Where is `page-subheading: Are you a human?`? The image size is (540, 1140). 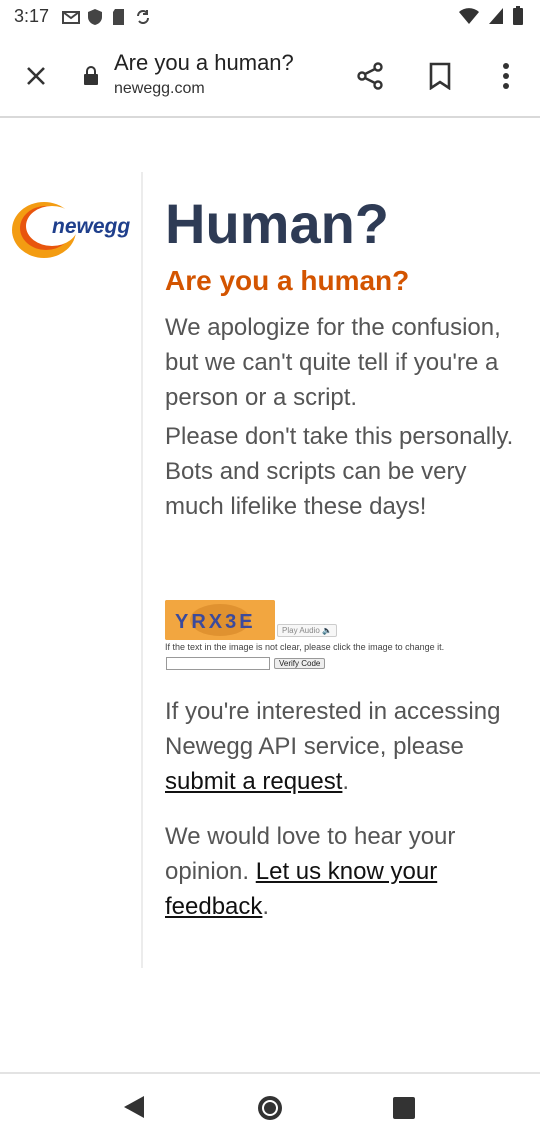
page-subheading: Are you a human? is located at coordinates (287, 280).